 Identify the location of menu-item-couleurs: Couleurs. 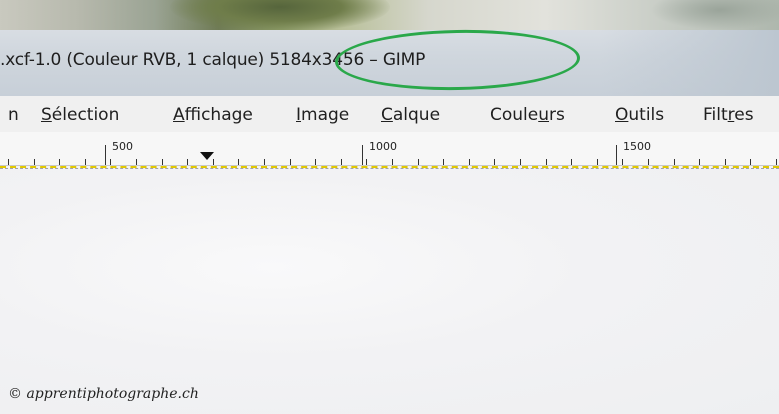
(527, 115).